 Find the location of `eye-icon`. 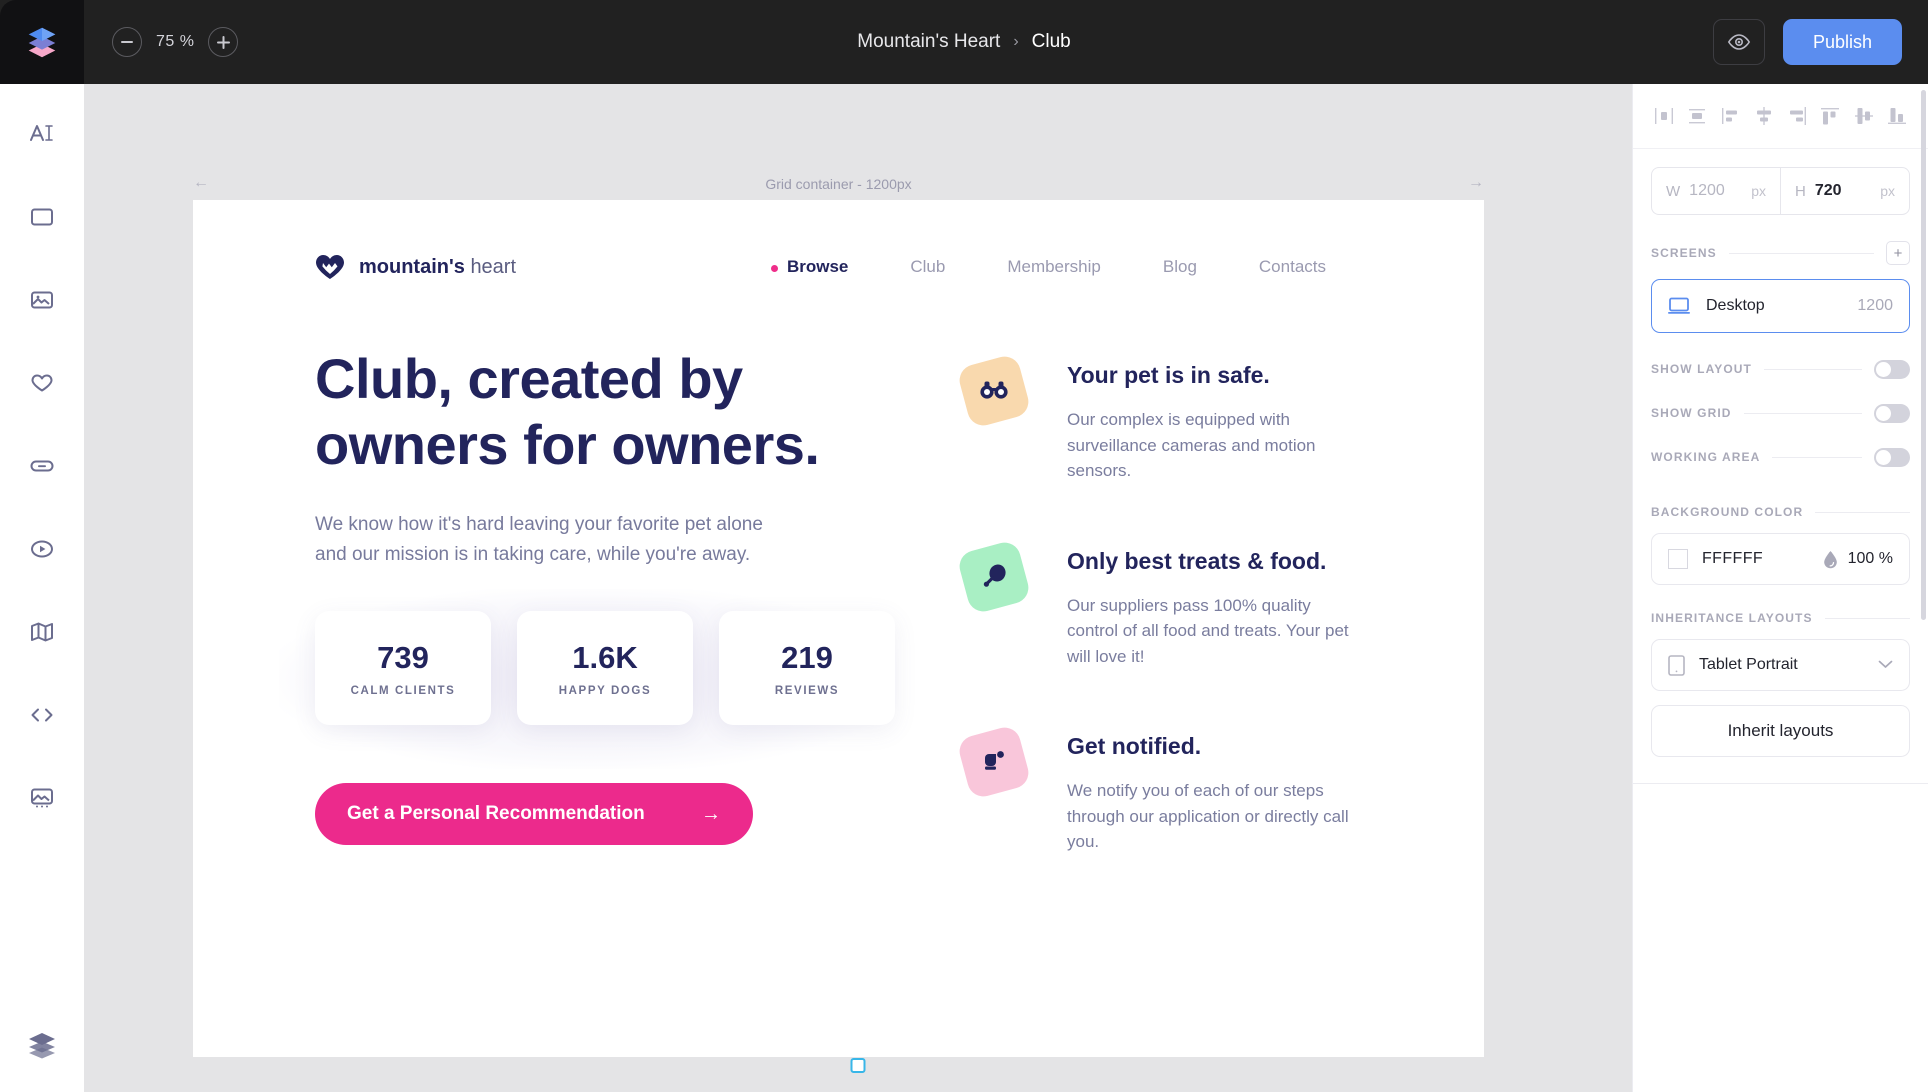

eye-icon is located at coordinates (1739, 42).